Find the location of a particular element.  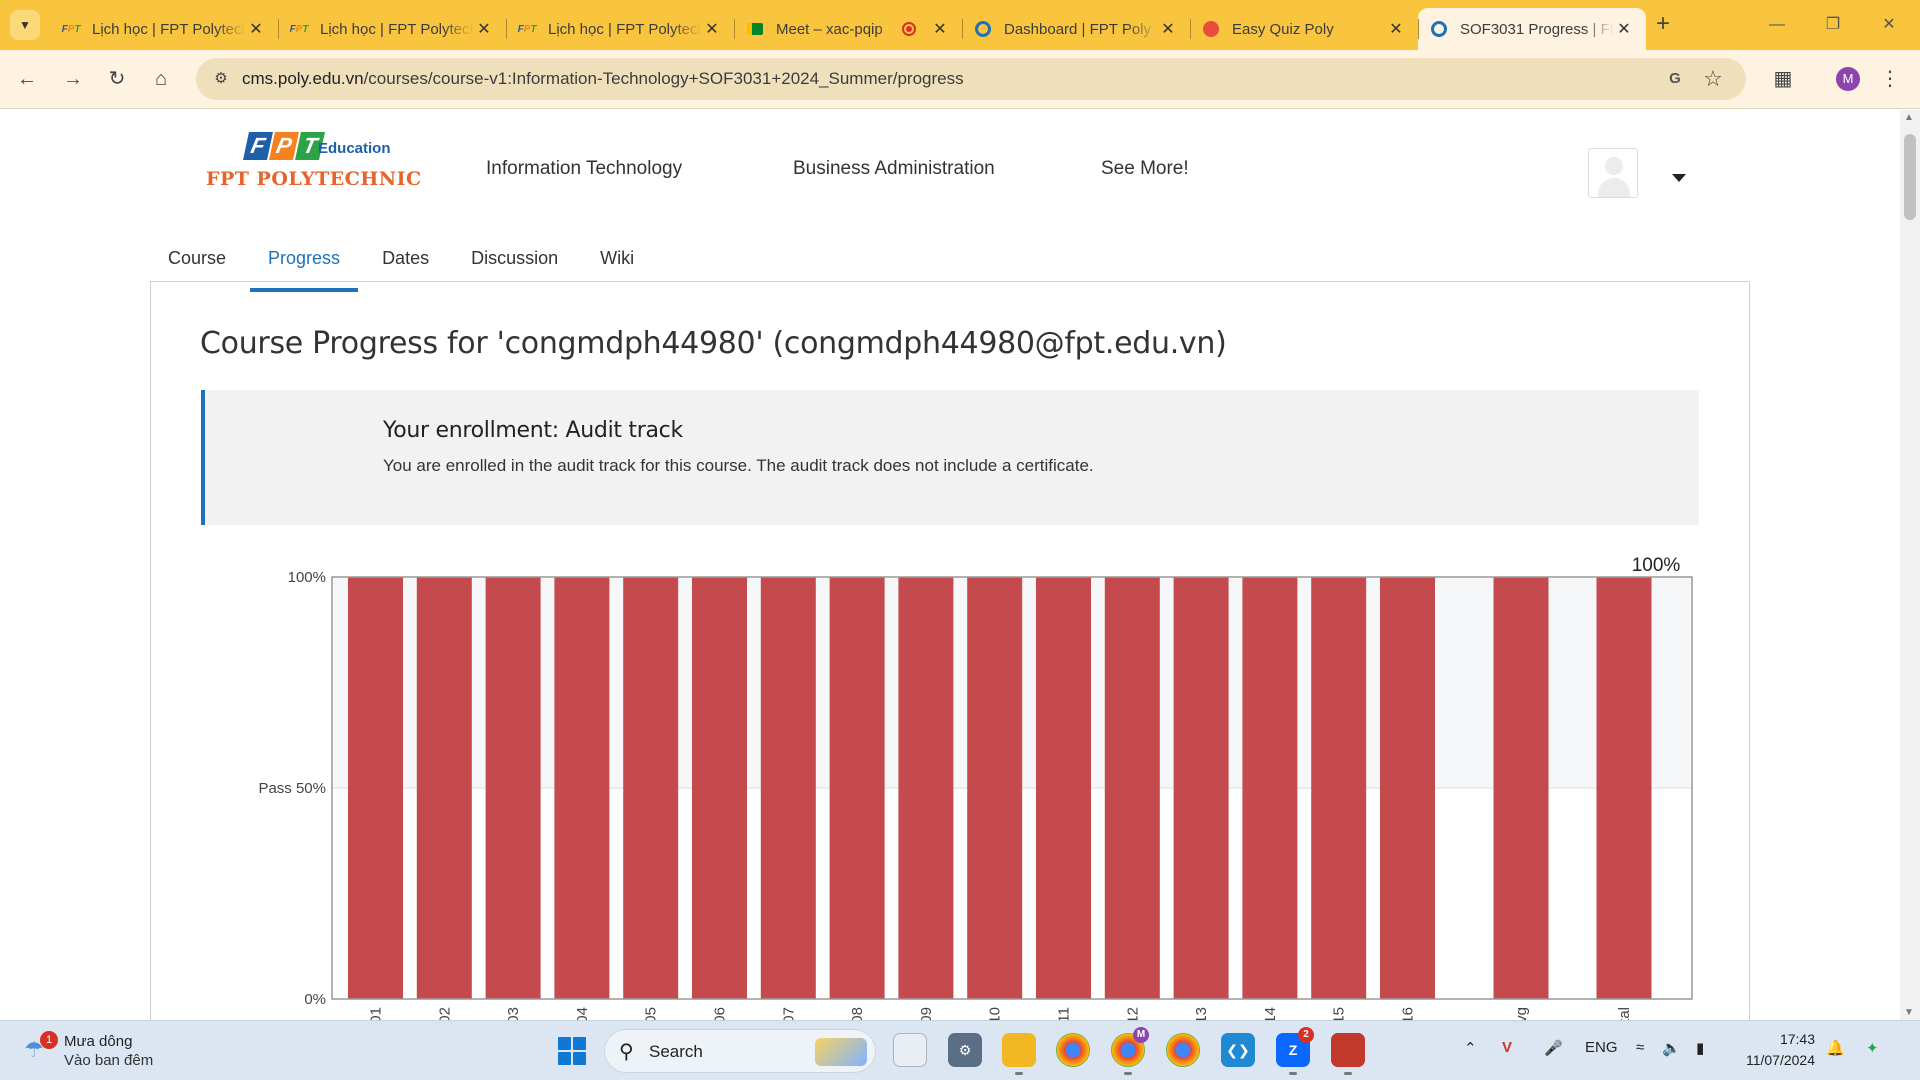

profile-avatar: M is located at coordinates (1848, 79).